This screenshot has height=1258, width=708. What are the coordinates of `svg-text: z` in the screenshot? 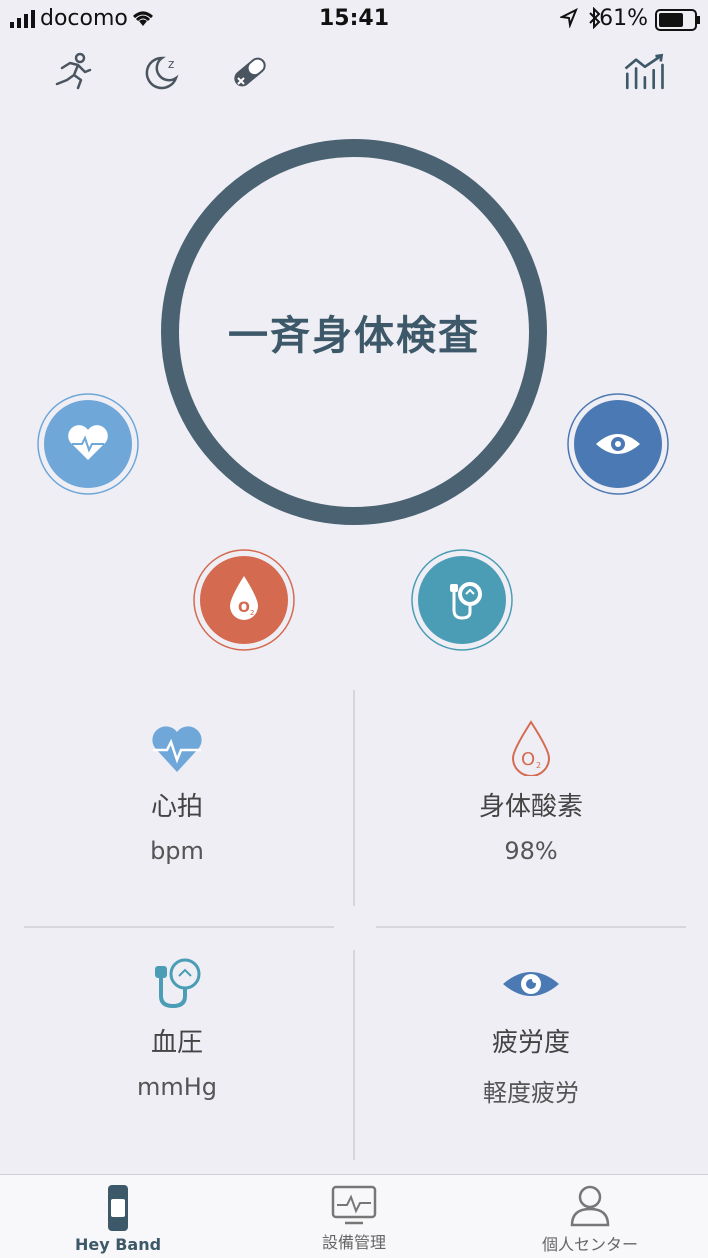 It's located at (171, 64).